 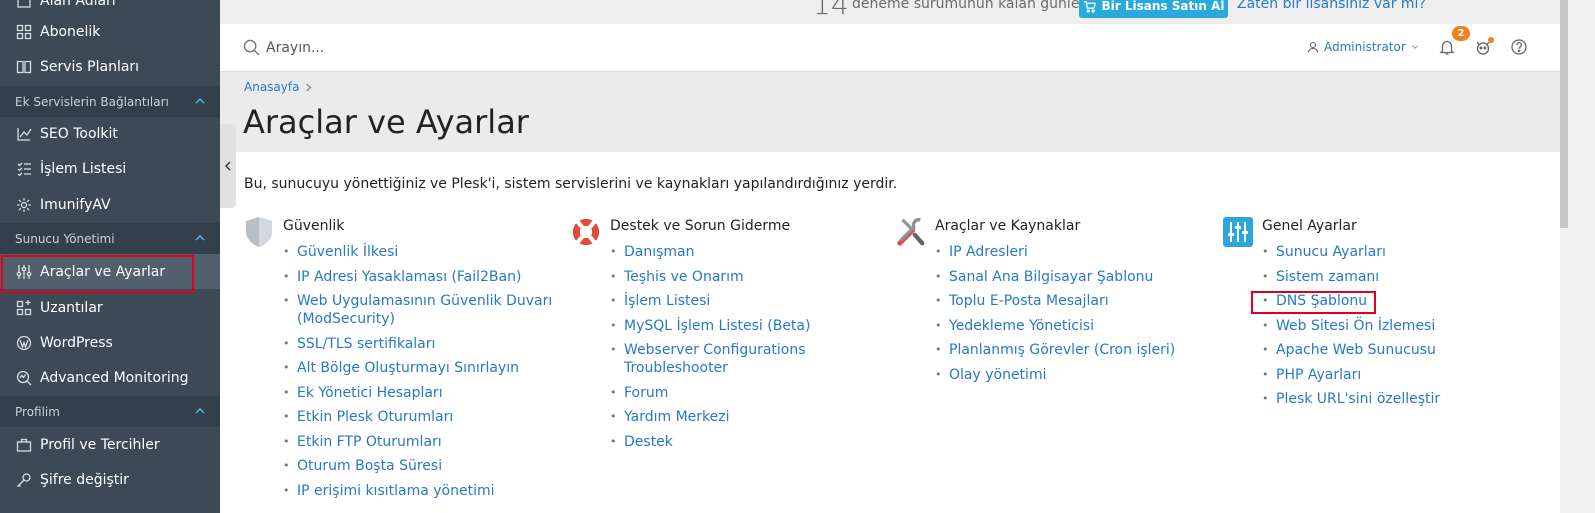 What do you see at coordinates (24, 480) in the screenshot?
I see `key-icon` at bounding box center [24, 480].